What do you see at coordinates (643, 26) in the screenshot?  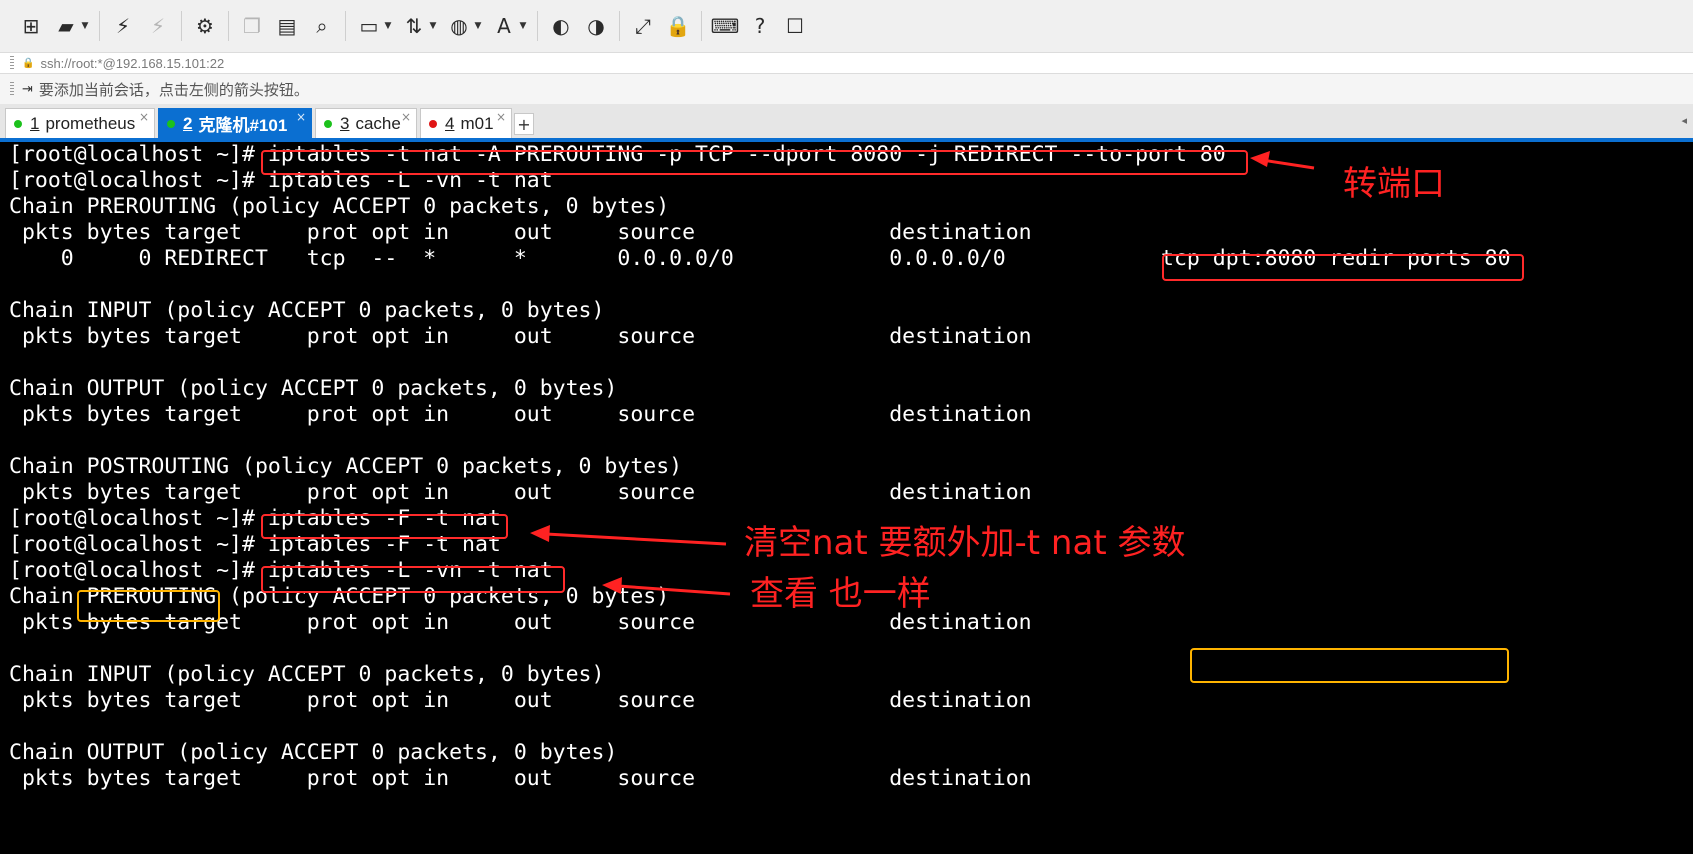 I see `fullscreen-icon: ⤢` at bounding box center [643, 26].